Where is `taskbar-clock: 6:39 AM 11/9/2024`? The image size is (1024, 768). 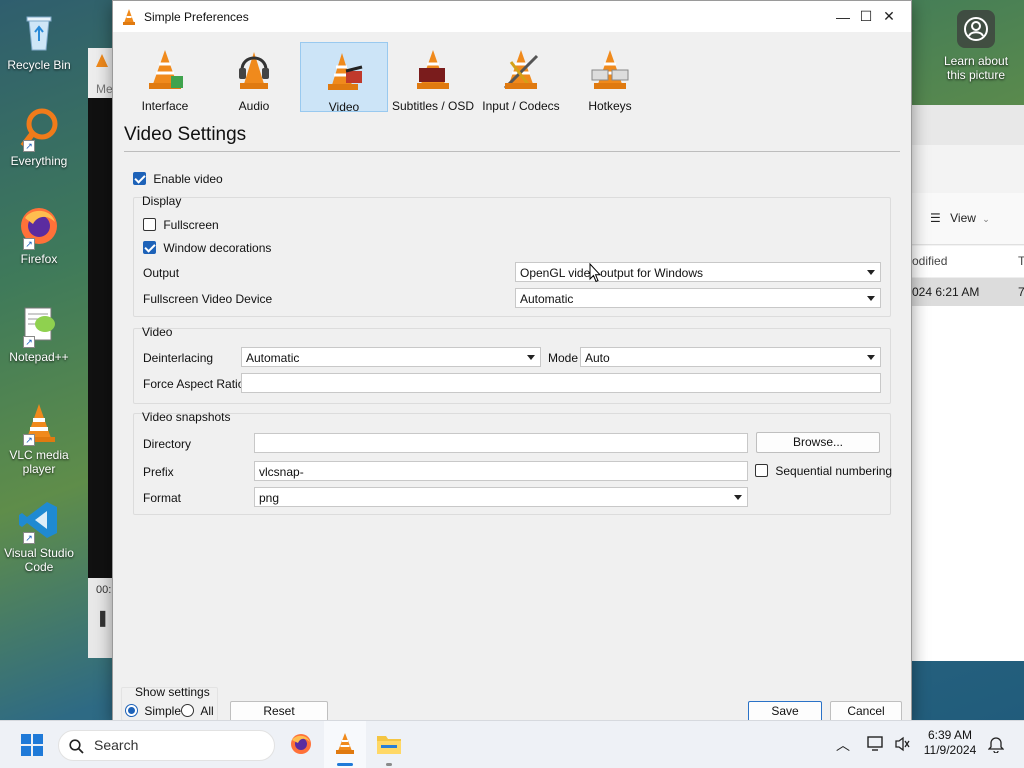
taskbar-clock: 6:39 AM 11/9/2024 is located at coordinates (950, 743).